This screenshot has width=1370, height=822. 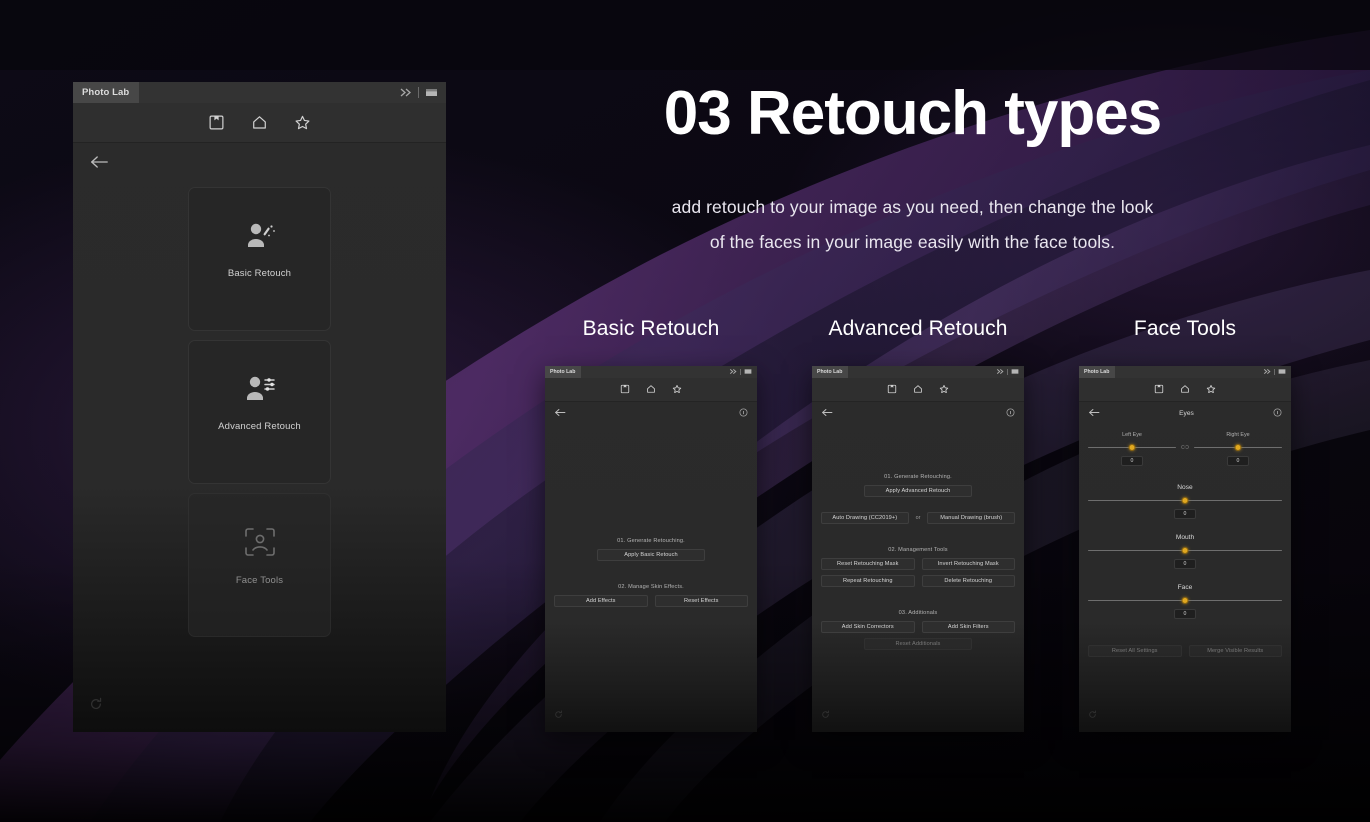 What do you see at coordinates (1185, 564) in the screenshot?
I see `mouth-value: 0` at bounding box center [1185, 564].